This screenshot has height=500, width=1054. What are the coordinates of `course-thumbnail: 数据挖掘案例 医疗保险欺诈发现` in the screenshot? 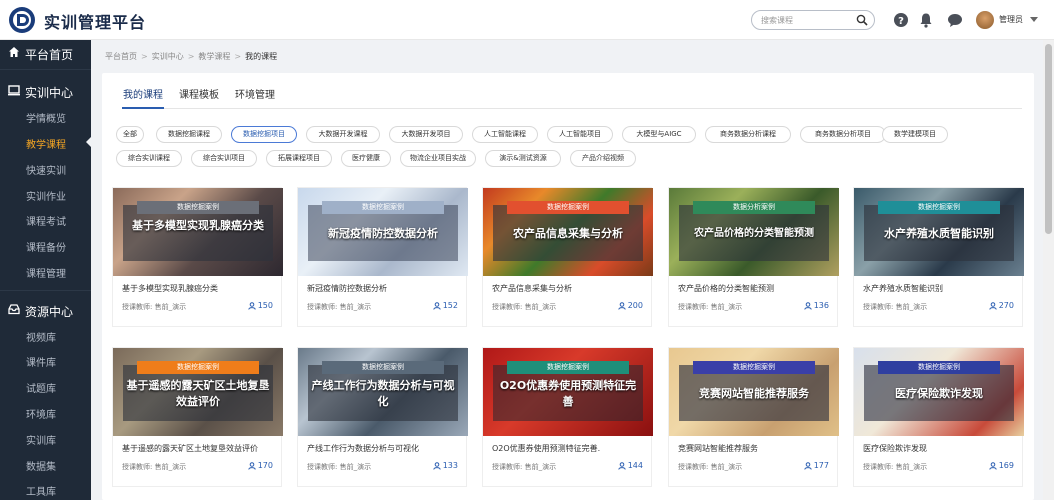 It's located at (939, 392).